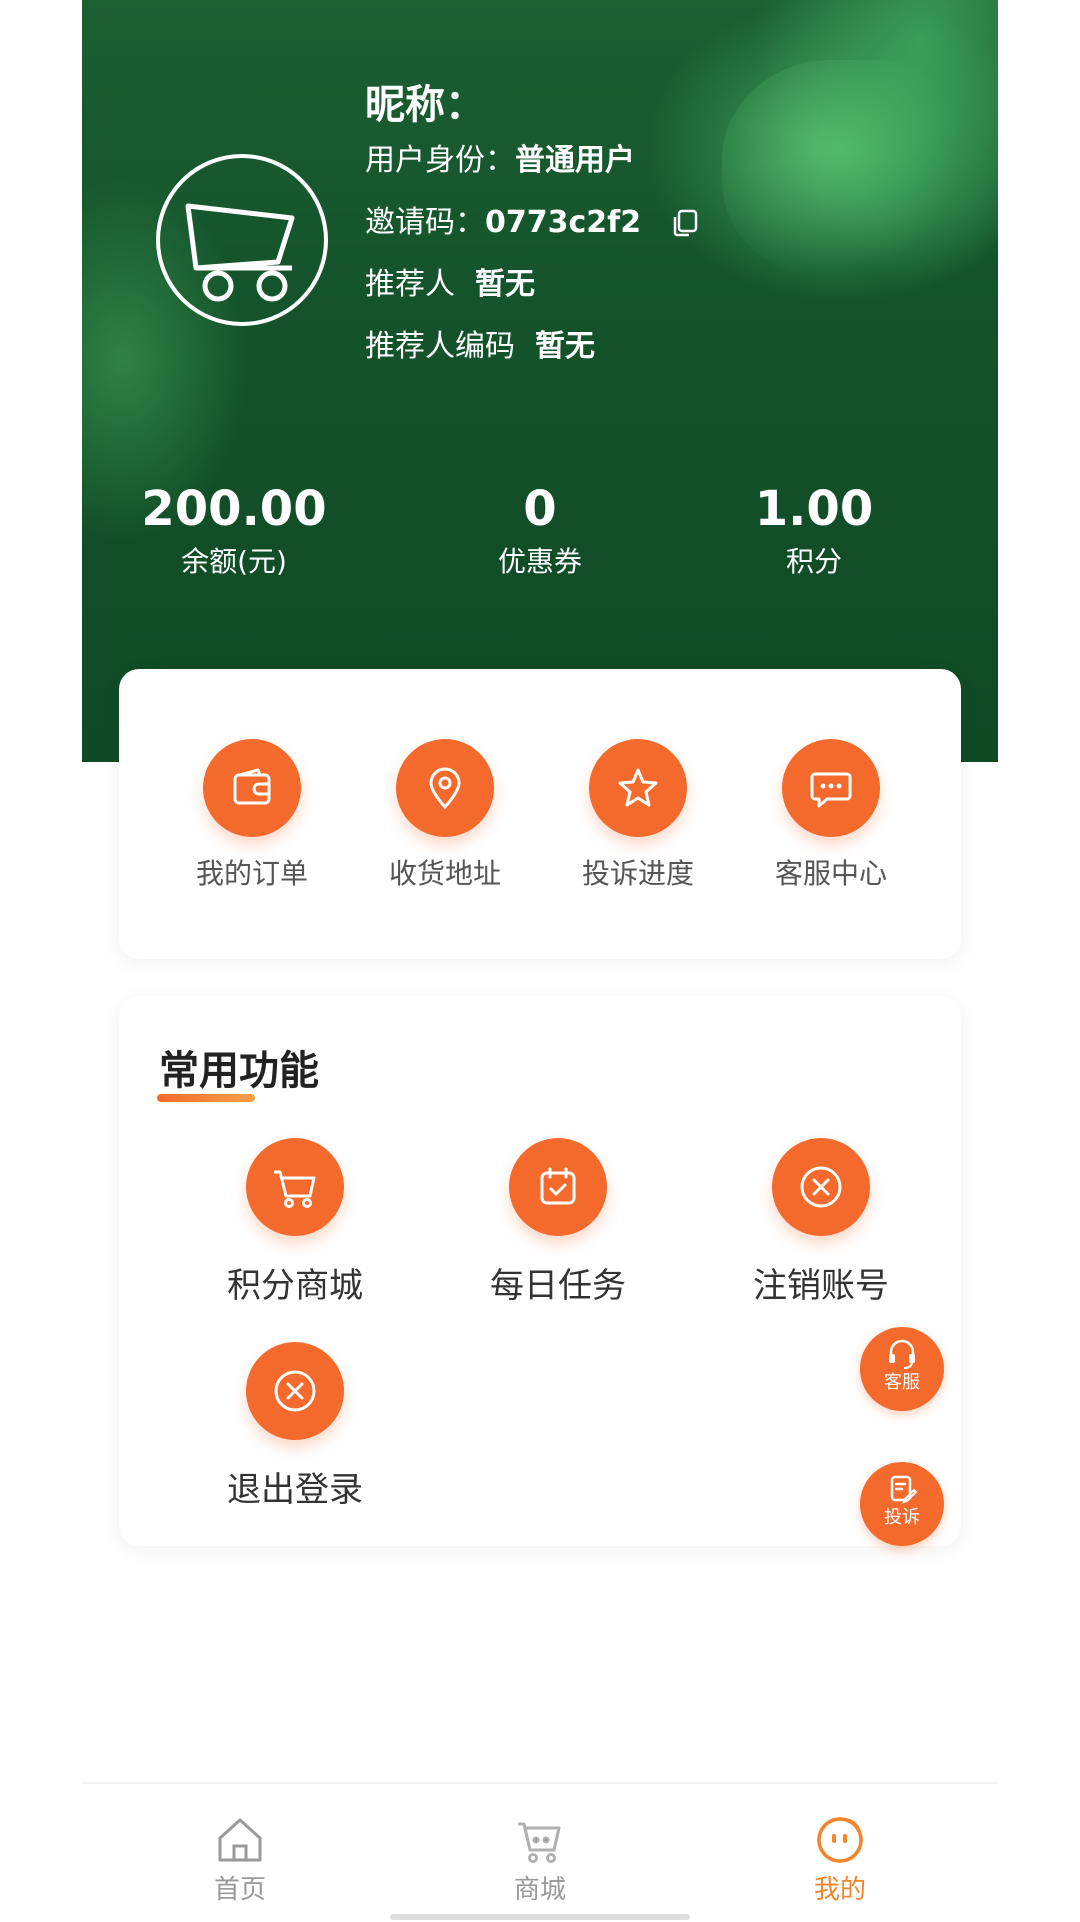 The image size is (1080, 1922). Describe the element at coordinates (839, 1890) in the screenshot. I see `nav-label: 我的` at that location.